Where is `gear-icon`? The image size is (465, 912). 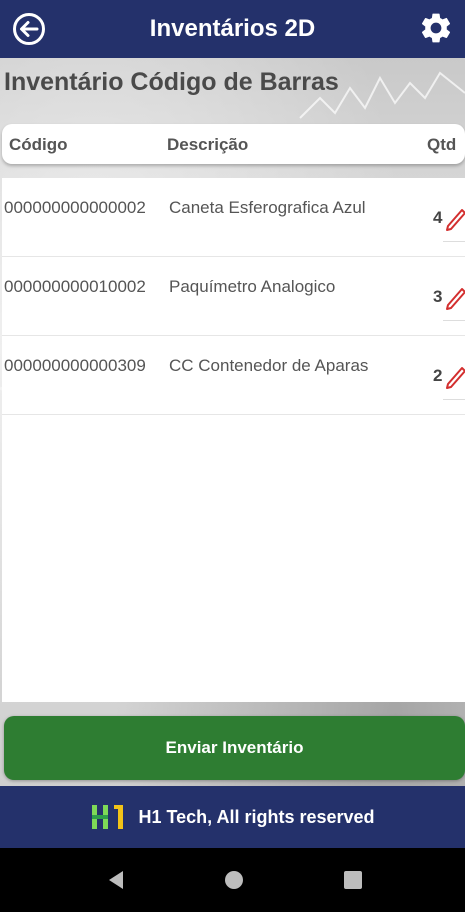 gear-icon is located at coordinates (436, 28).